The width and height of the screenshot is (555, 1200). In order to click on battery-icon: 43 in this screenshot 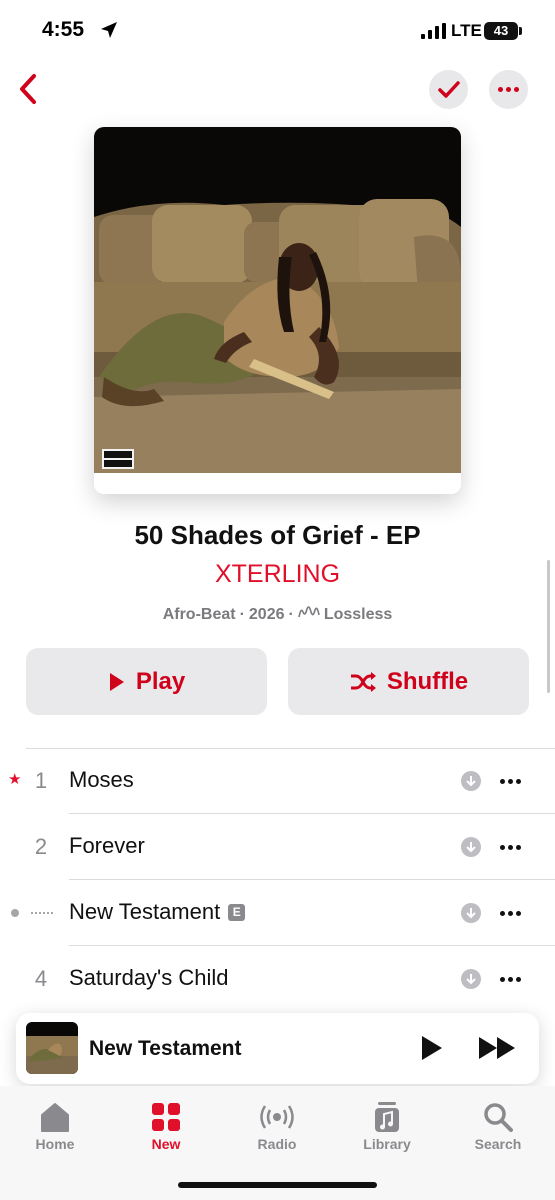, I will do `click(501, 31)`.